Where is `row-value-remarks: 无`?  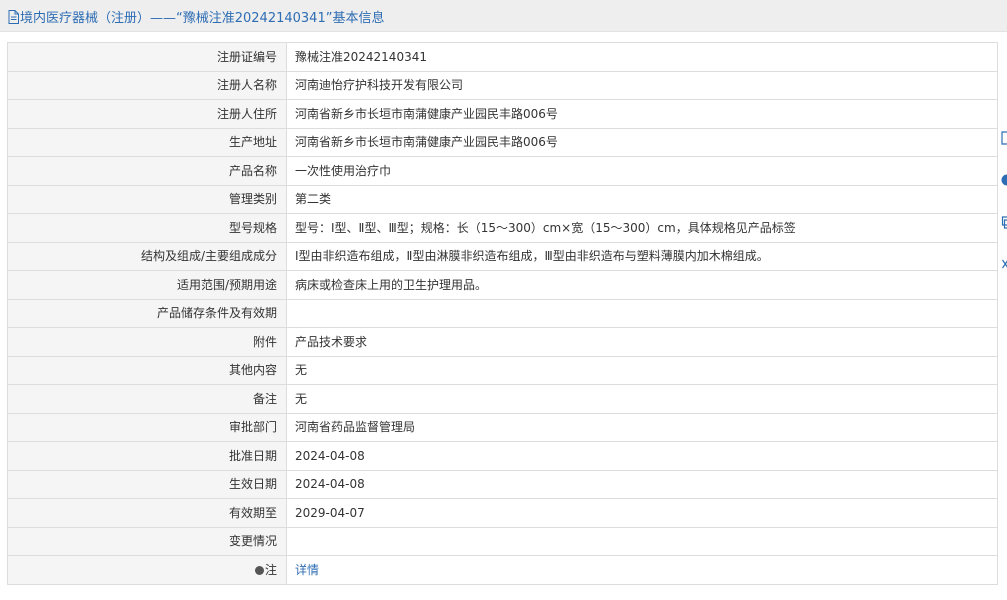 row-value-remarks: 无 is located at coordinates (642, 399).